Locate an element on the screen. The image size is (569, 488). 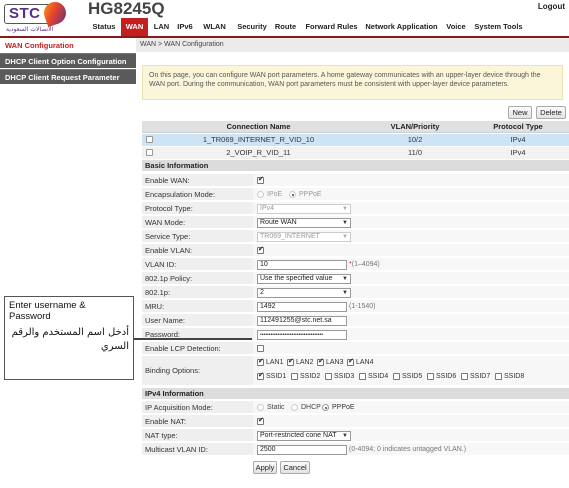
table-row: 2_VOIP_R_VID_11 11/0 IPv4 is located at coordinates (355, 153).